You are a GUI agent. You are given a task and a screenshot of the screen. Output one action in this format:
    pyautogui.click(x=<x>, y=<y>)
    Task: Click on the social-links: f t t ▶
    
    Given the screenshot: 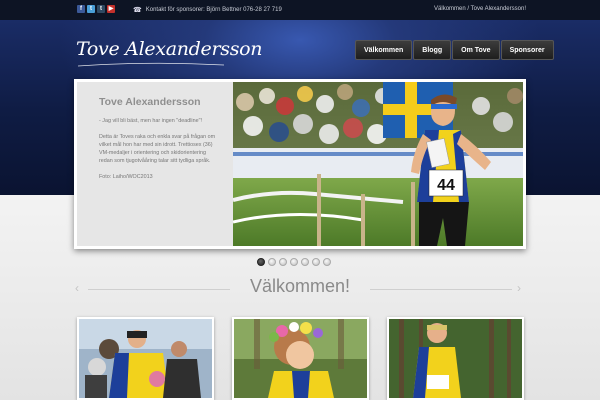 What is the action you would take?
    pyautogui.click(x=96, y=9)
    